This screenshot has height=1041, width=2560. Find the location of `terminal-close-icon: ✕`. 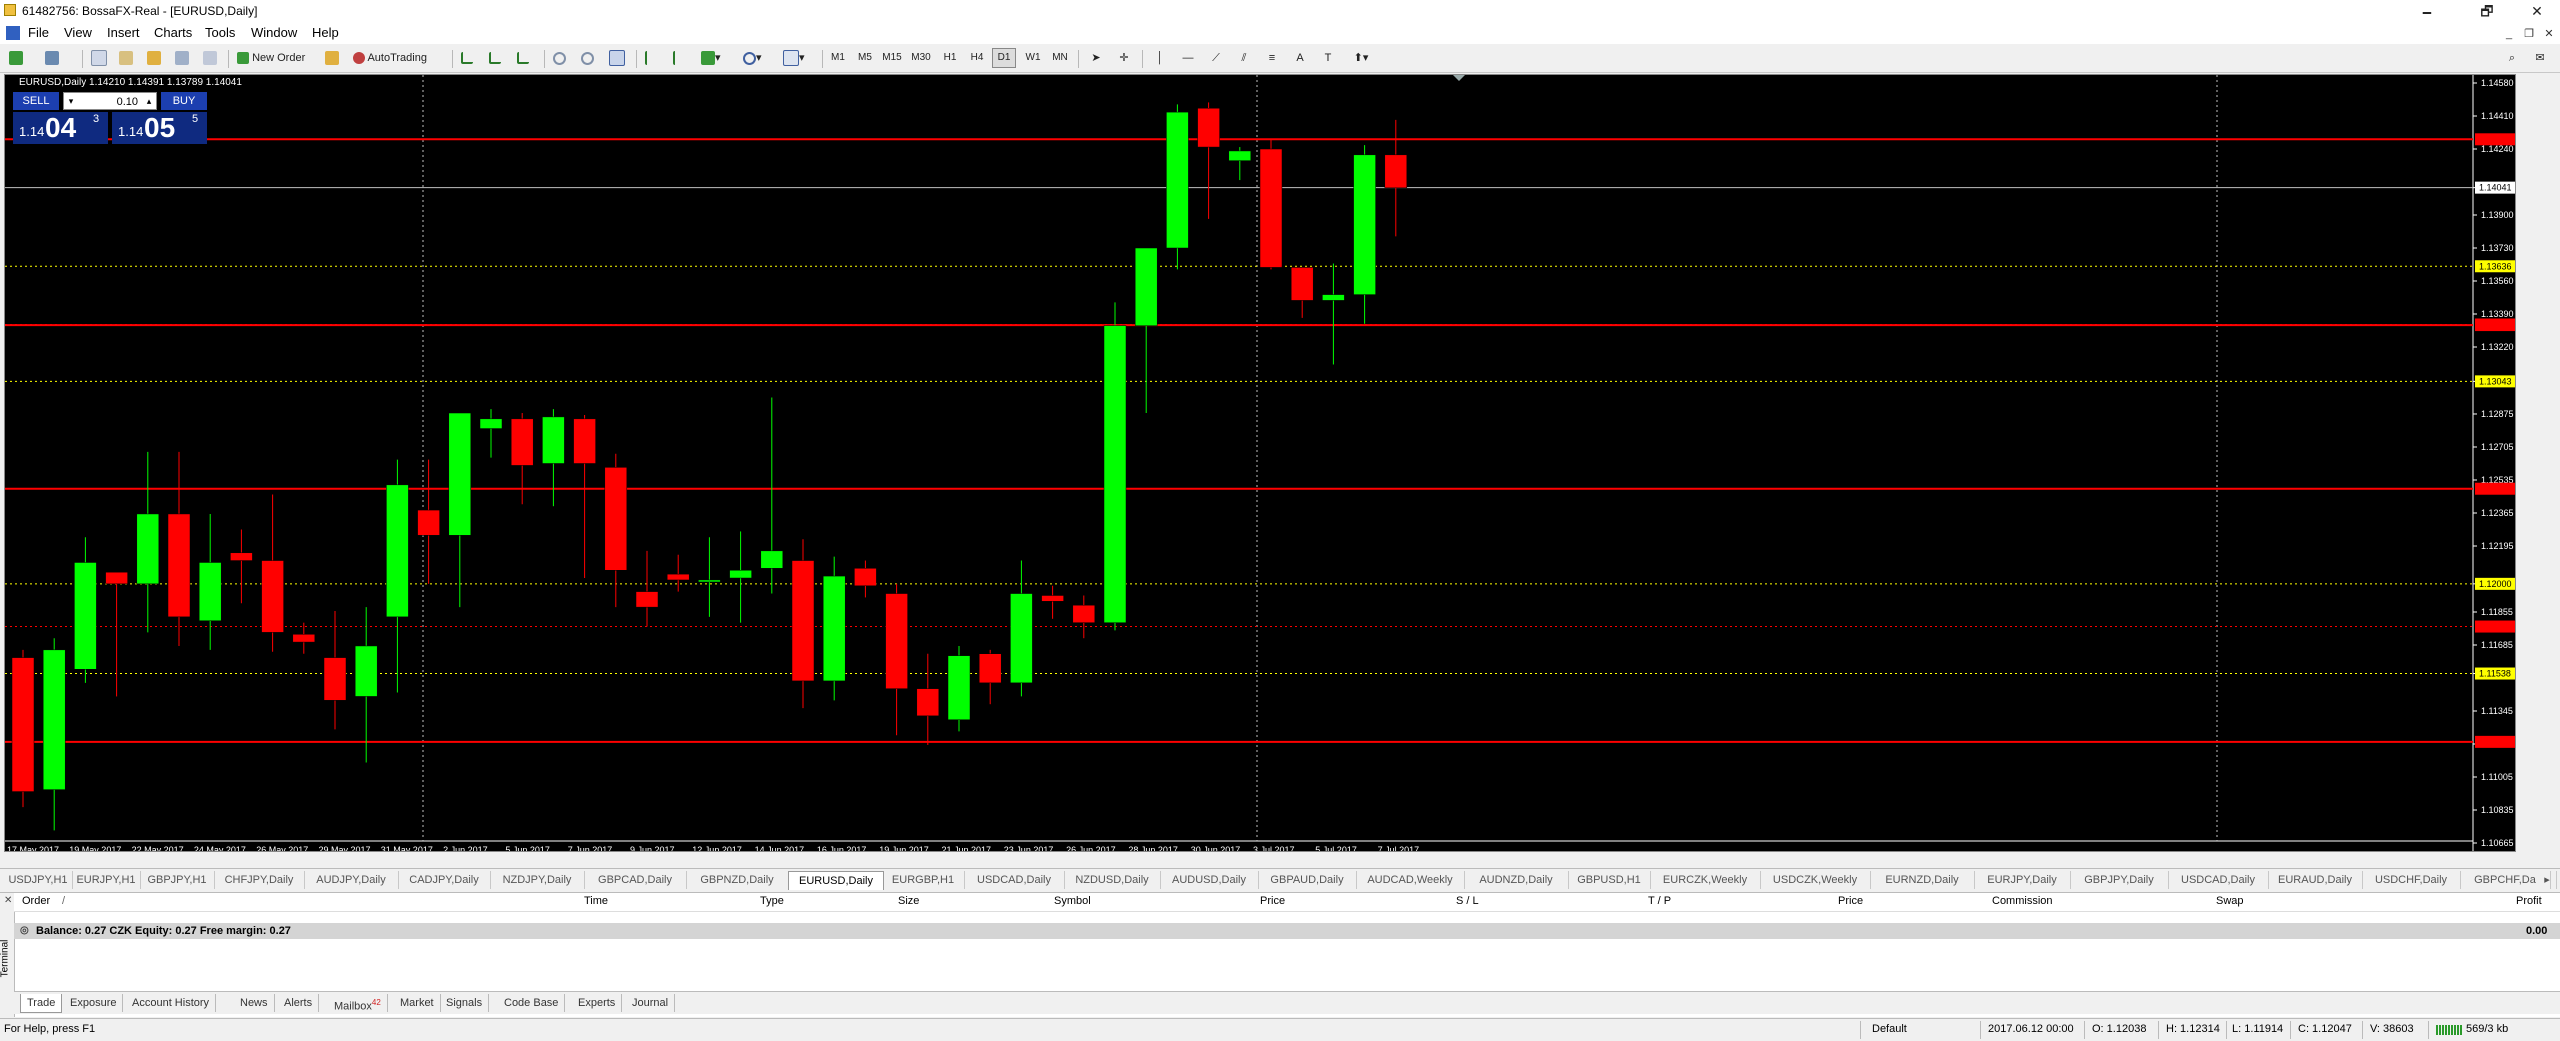

terminal-close-icon: ✕ is located at coordinates (8, 900).